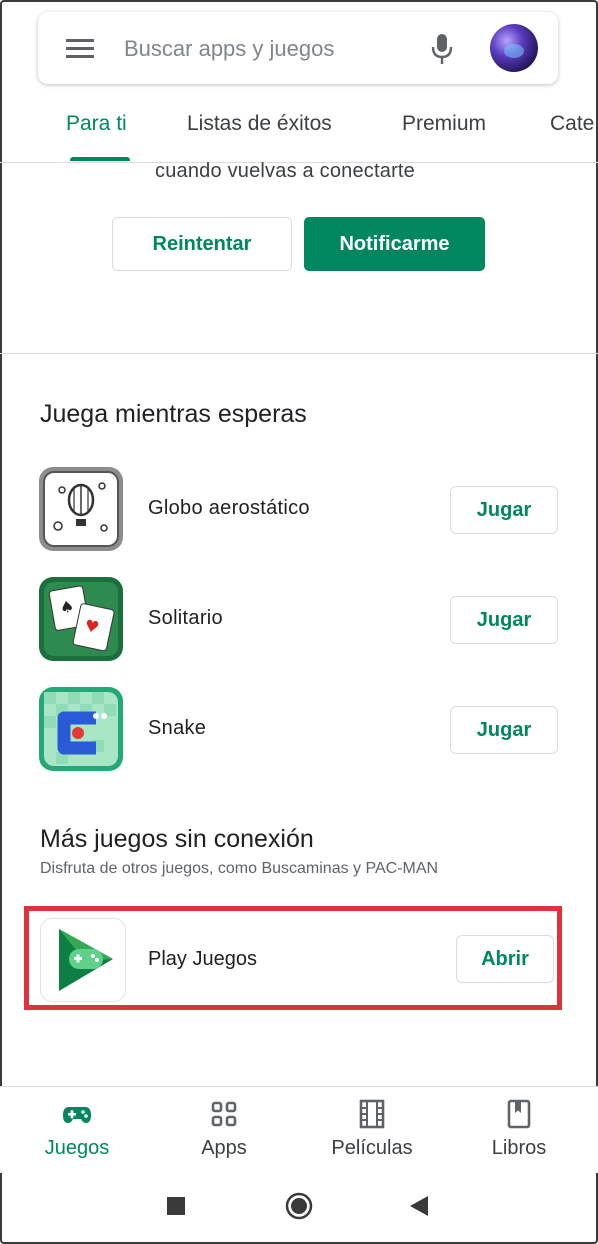 This screenshot has height=1244, width=598. Describe the element at coordinates (80, 48) in the screenshot. I see `hamburger-menu-icon` at that location.